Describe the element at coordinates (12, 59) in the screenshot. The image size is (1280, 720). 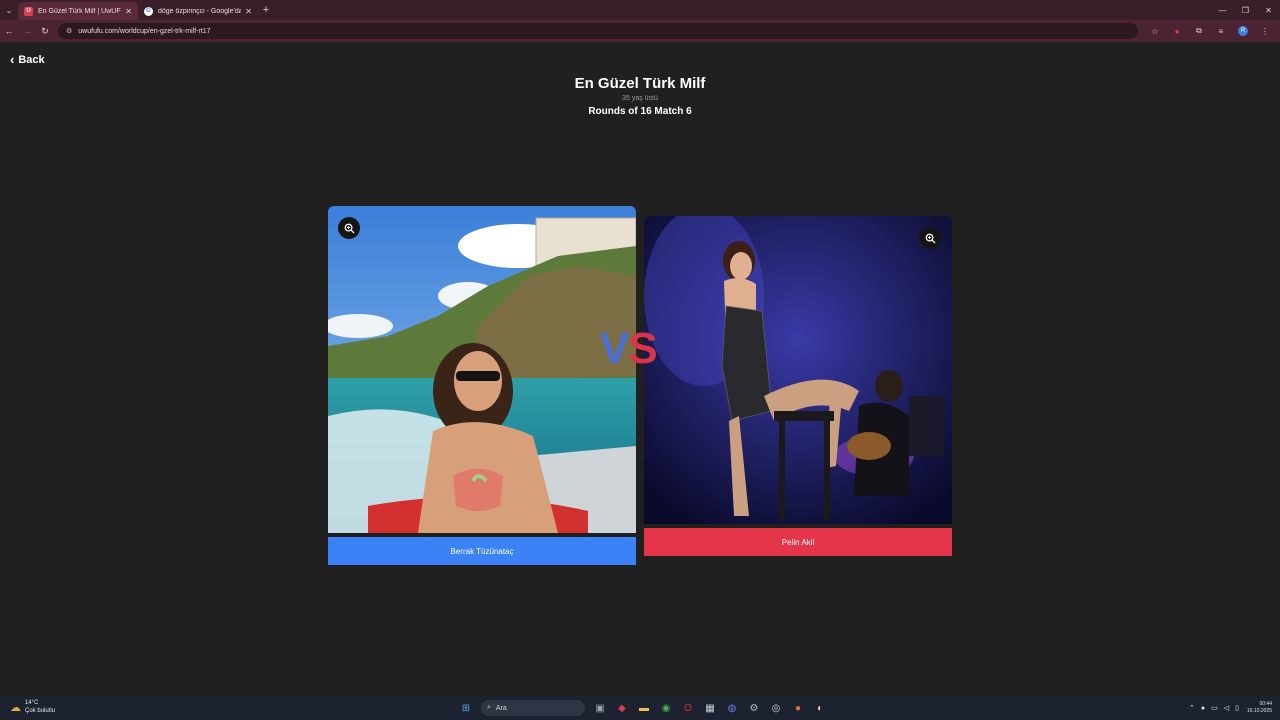
I see `chevron-left-icon: ‹` at that location.